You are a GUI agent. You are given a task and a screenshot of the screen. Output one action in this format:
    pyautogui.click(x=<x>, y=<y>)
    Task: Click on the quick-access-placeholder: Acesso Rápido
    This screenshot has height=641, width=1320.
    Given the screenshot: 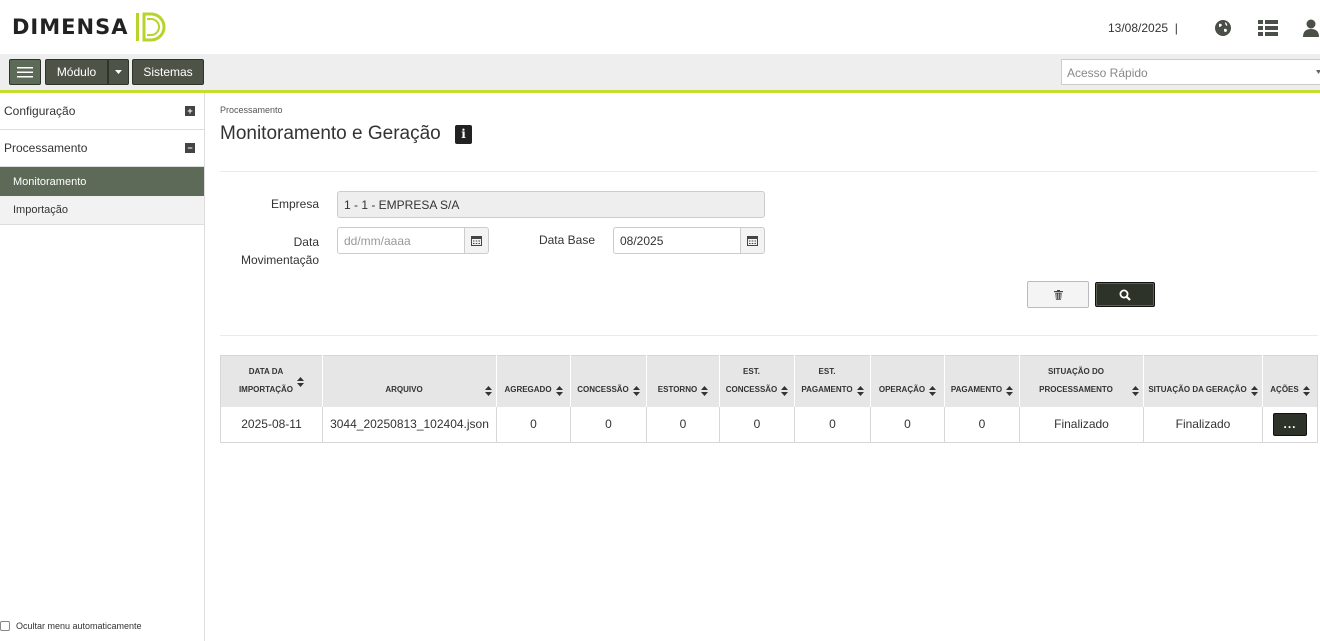 What is the action you would take?
    pyautogui.click(x=1107, y=73)
    